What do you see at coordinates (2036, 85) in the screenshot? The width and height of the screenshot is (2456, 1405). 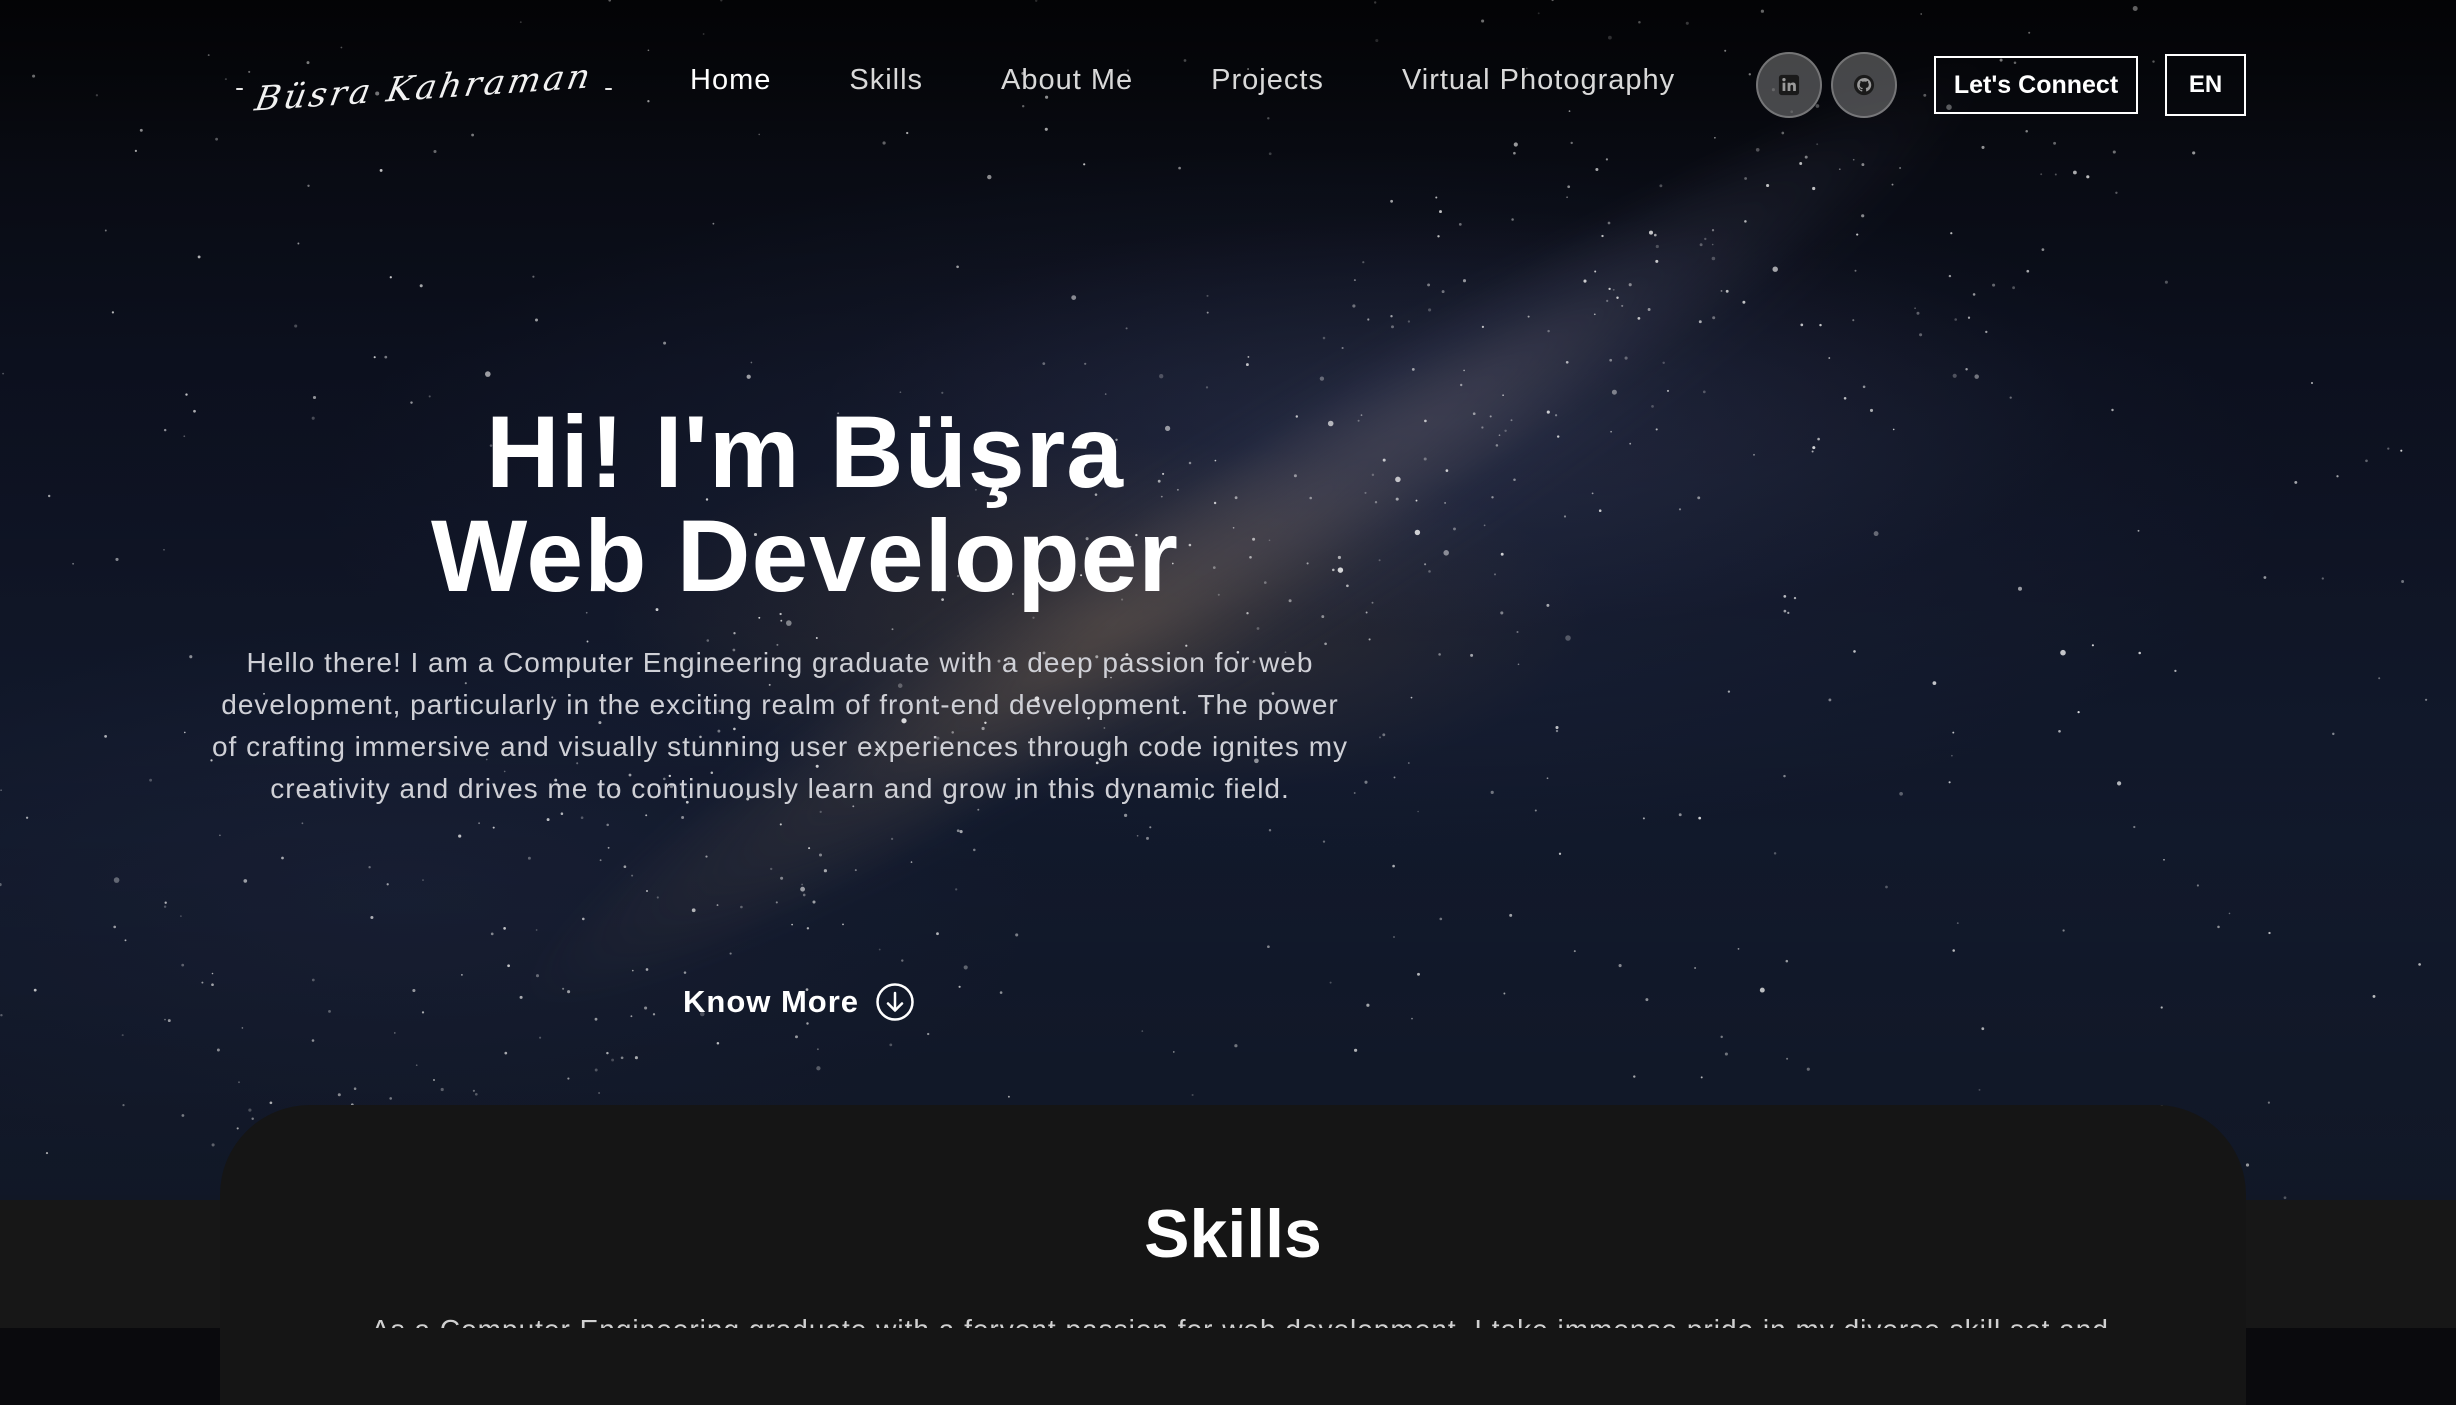 I see `lets-connect-button: Let's Connect` at bounding box center [2036, 85].